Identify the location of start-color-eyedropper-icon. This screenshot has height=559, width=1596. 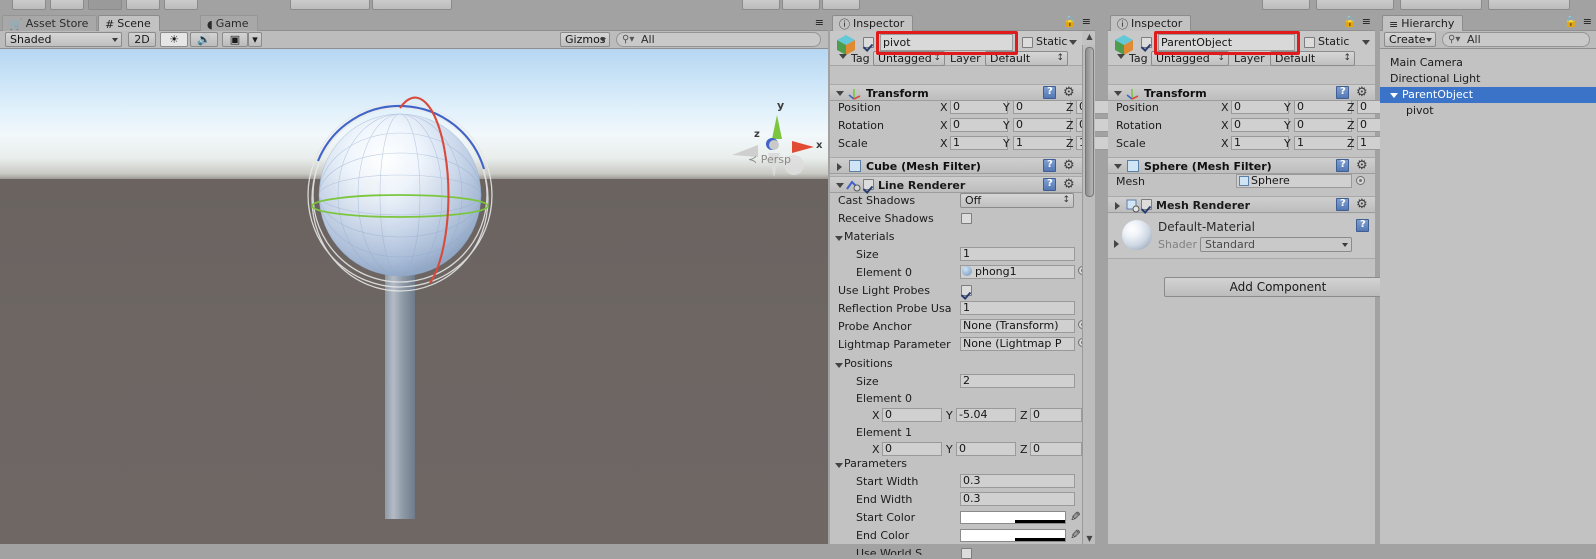
(1076, 518).